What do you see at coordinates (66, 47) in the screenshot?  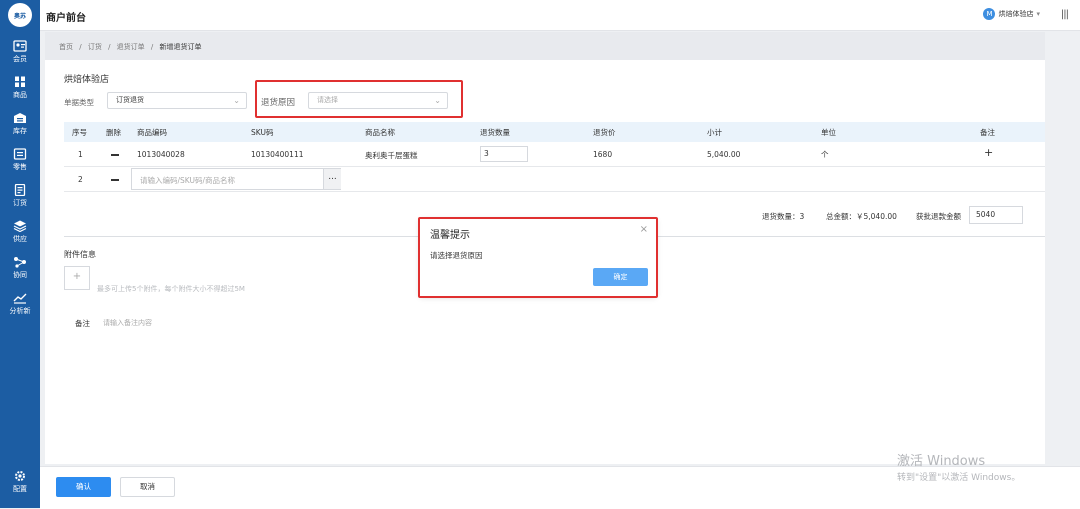 I see `breadcrumb-home: 首页` at bounding box center [66, 47].